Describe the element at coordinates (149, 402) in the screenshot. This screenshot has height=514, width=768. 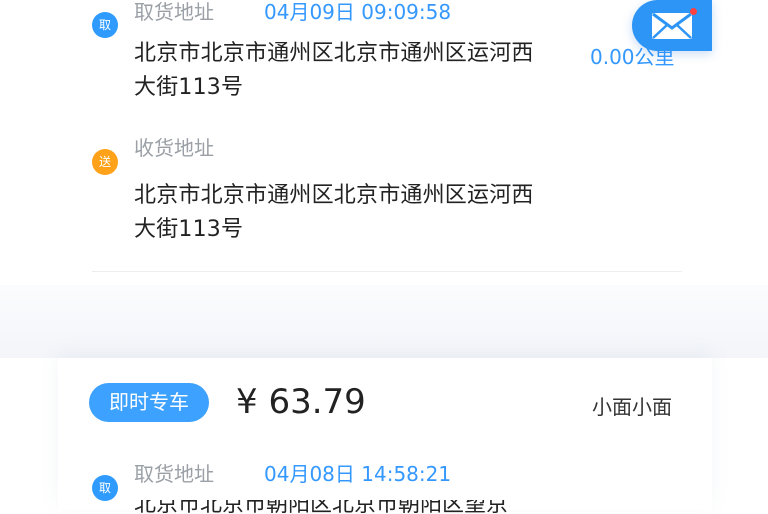
I see `order-type-badge: 即时专车` at that location.